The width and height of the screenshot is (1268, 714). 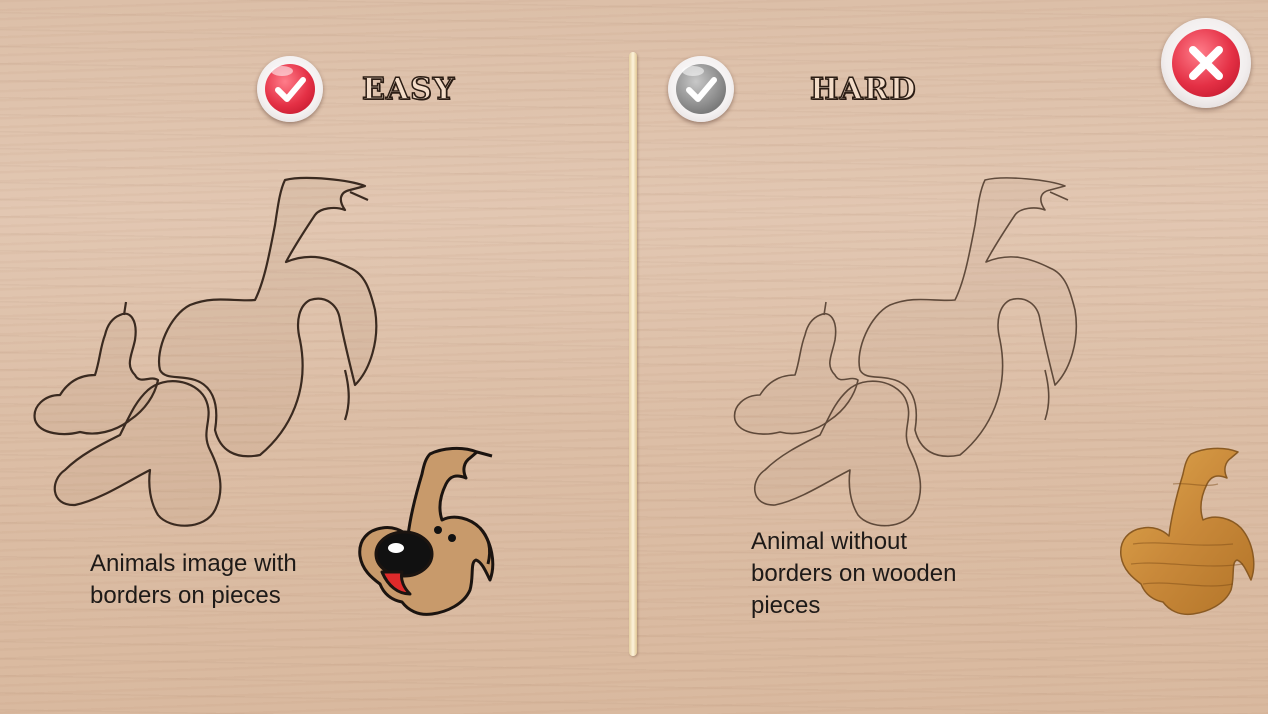 I want to click on easy-description-line-1: Animals image with, so click(x=193, y=563).